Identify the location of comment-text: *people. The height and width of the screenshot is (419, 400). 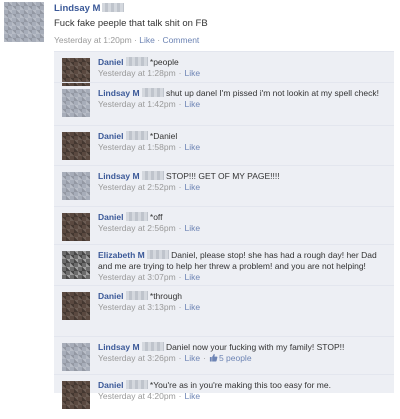
(164, 62).